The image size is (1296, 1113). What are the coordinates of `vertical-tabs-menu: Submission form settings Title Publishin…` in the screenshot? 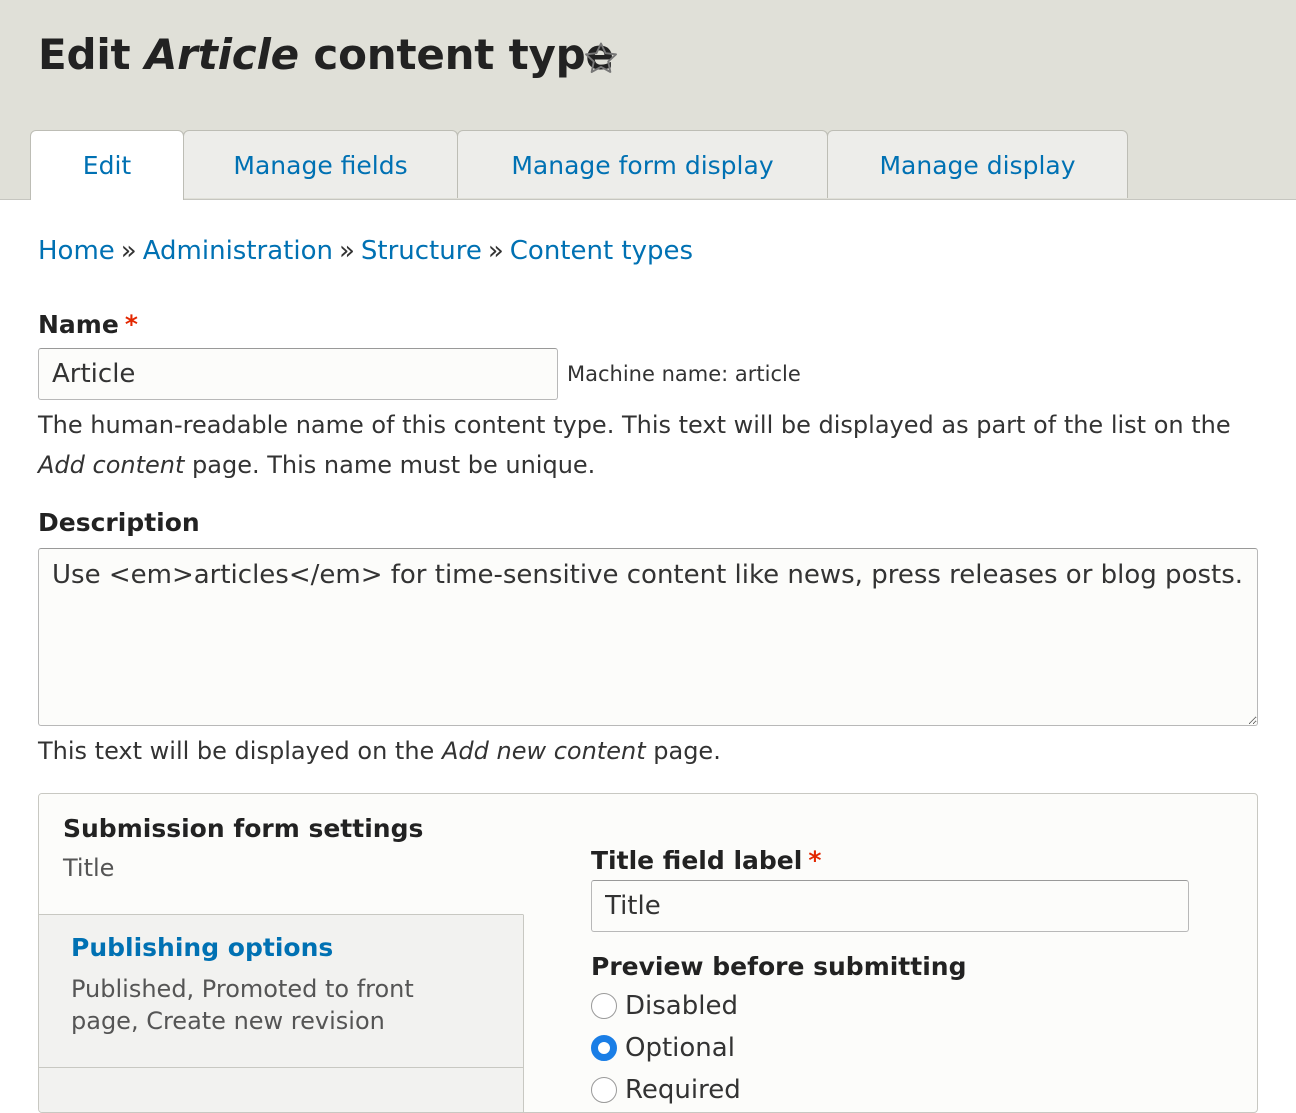 It's located at (281, 953).